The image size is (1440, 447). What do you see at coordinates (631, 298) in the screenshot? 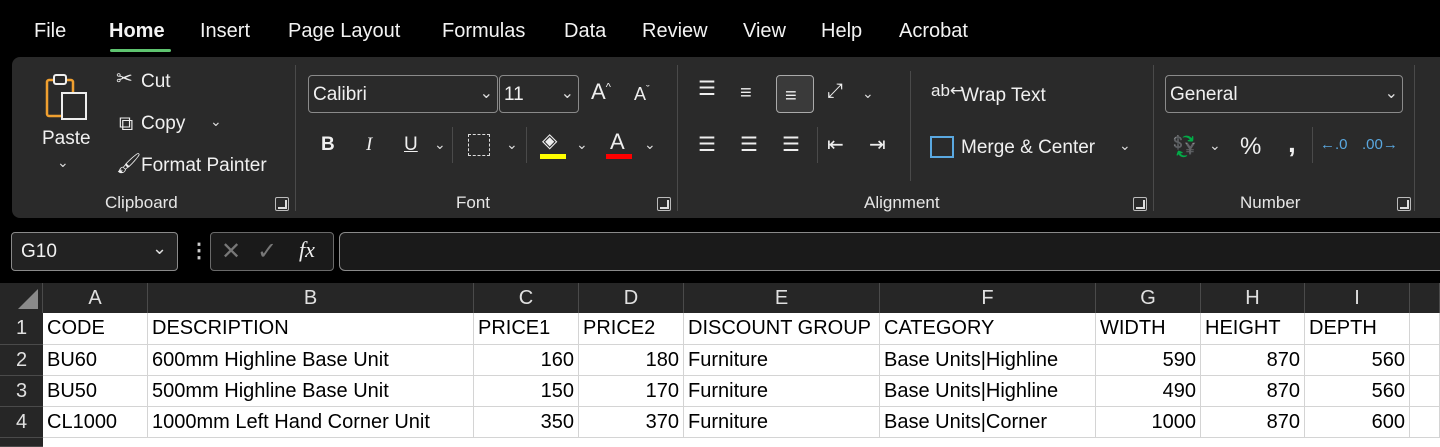
I see `column-header-d: D` at bounding box center [631, 298].